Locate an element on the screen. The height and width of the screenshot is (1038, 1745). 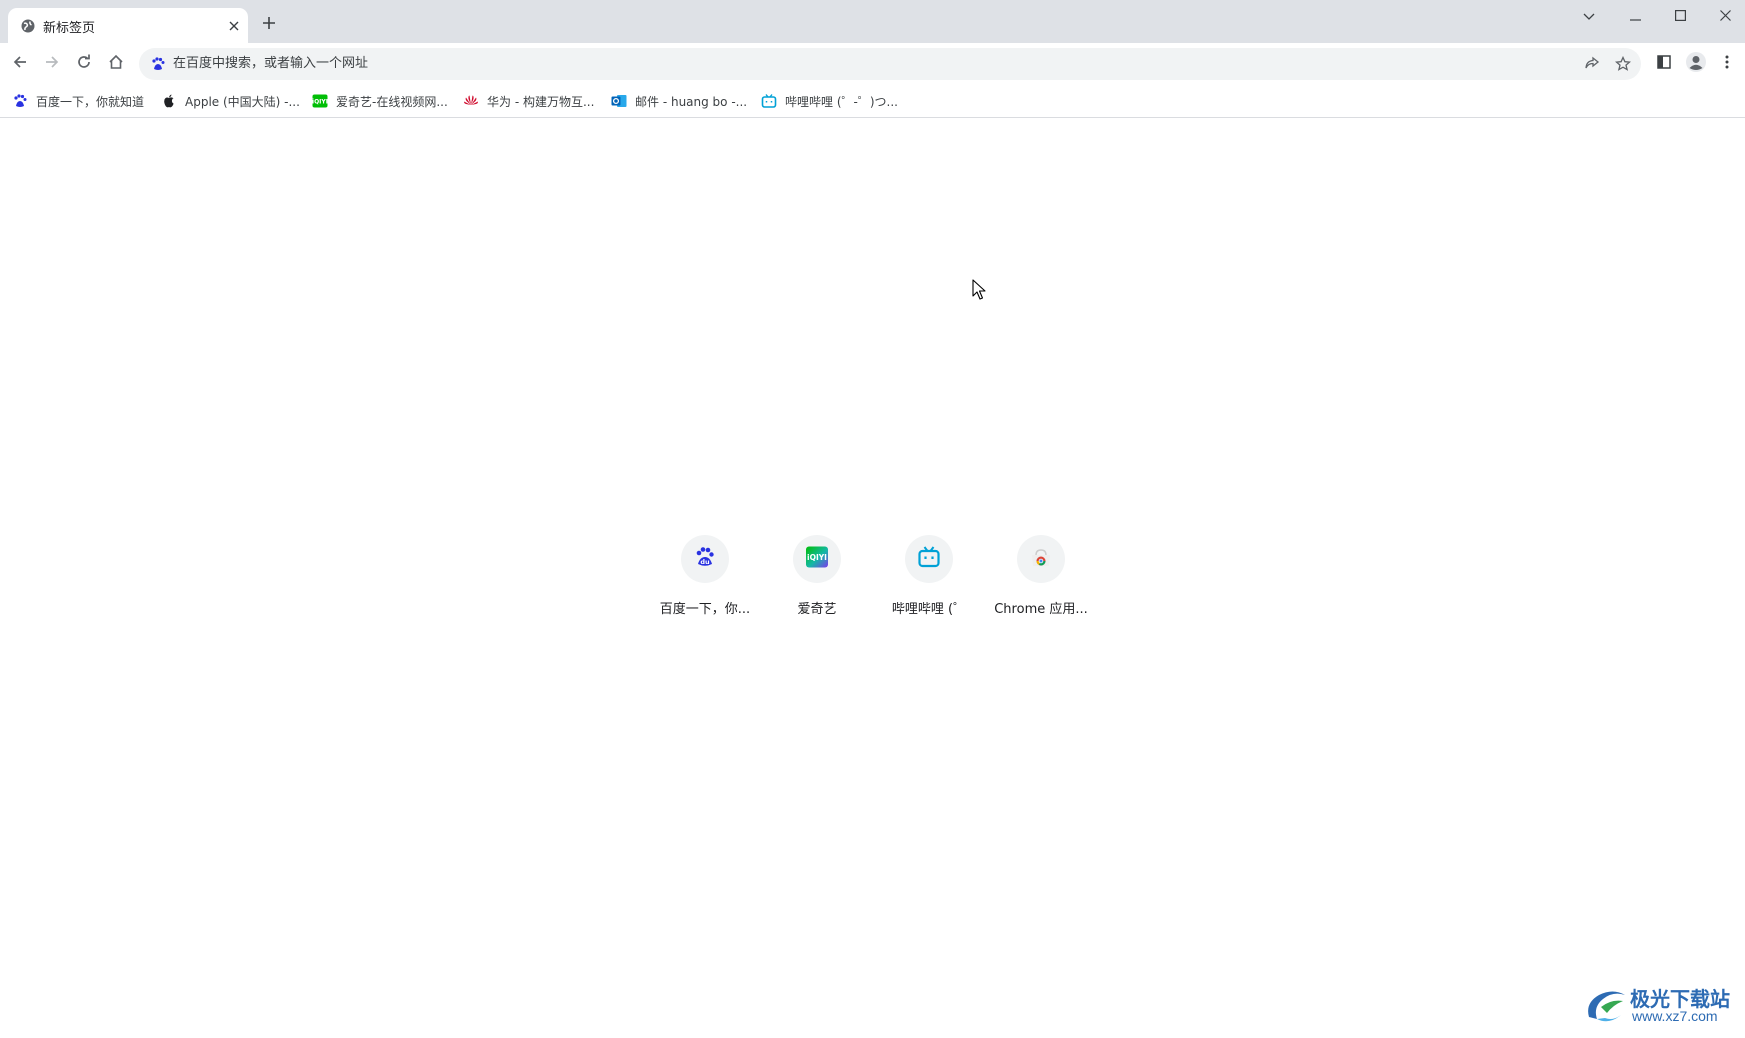
back-button is located at coordinates (20, 64).